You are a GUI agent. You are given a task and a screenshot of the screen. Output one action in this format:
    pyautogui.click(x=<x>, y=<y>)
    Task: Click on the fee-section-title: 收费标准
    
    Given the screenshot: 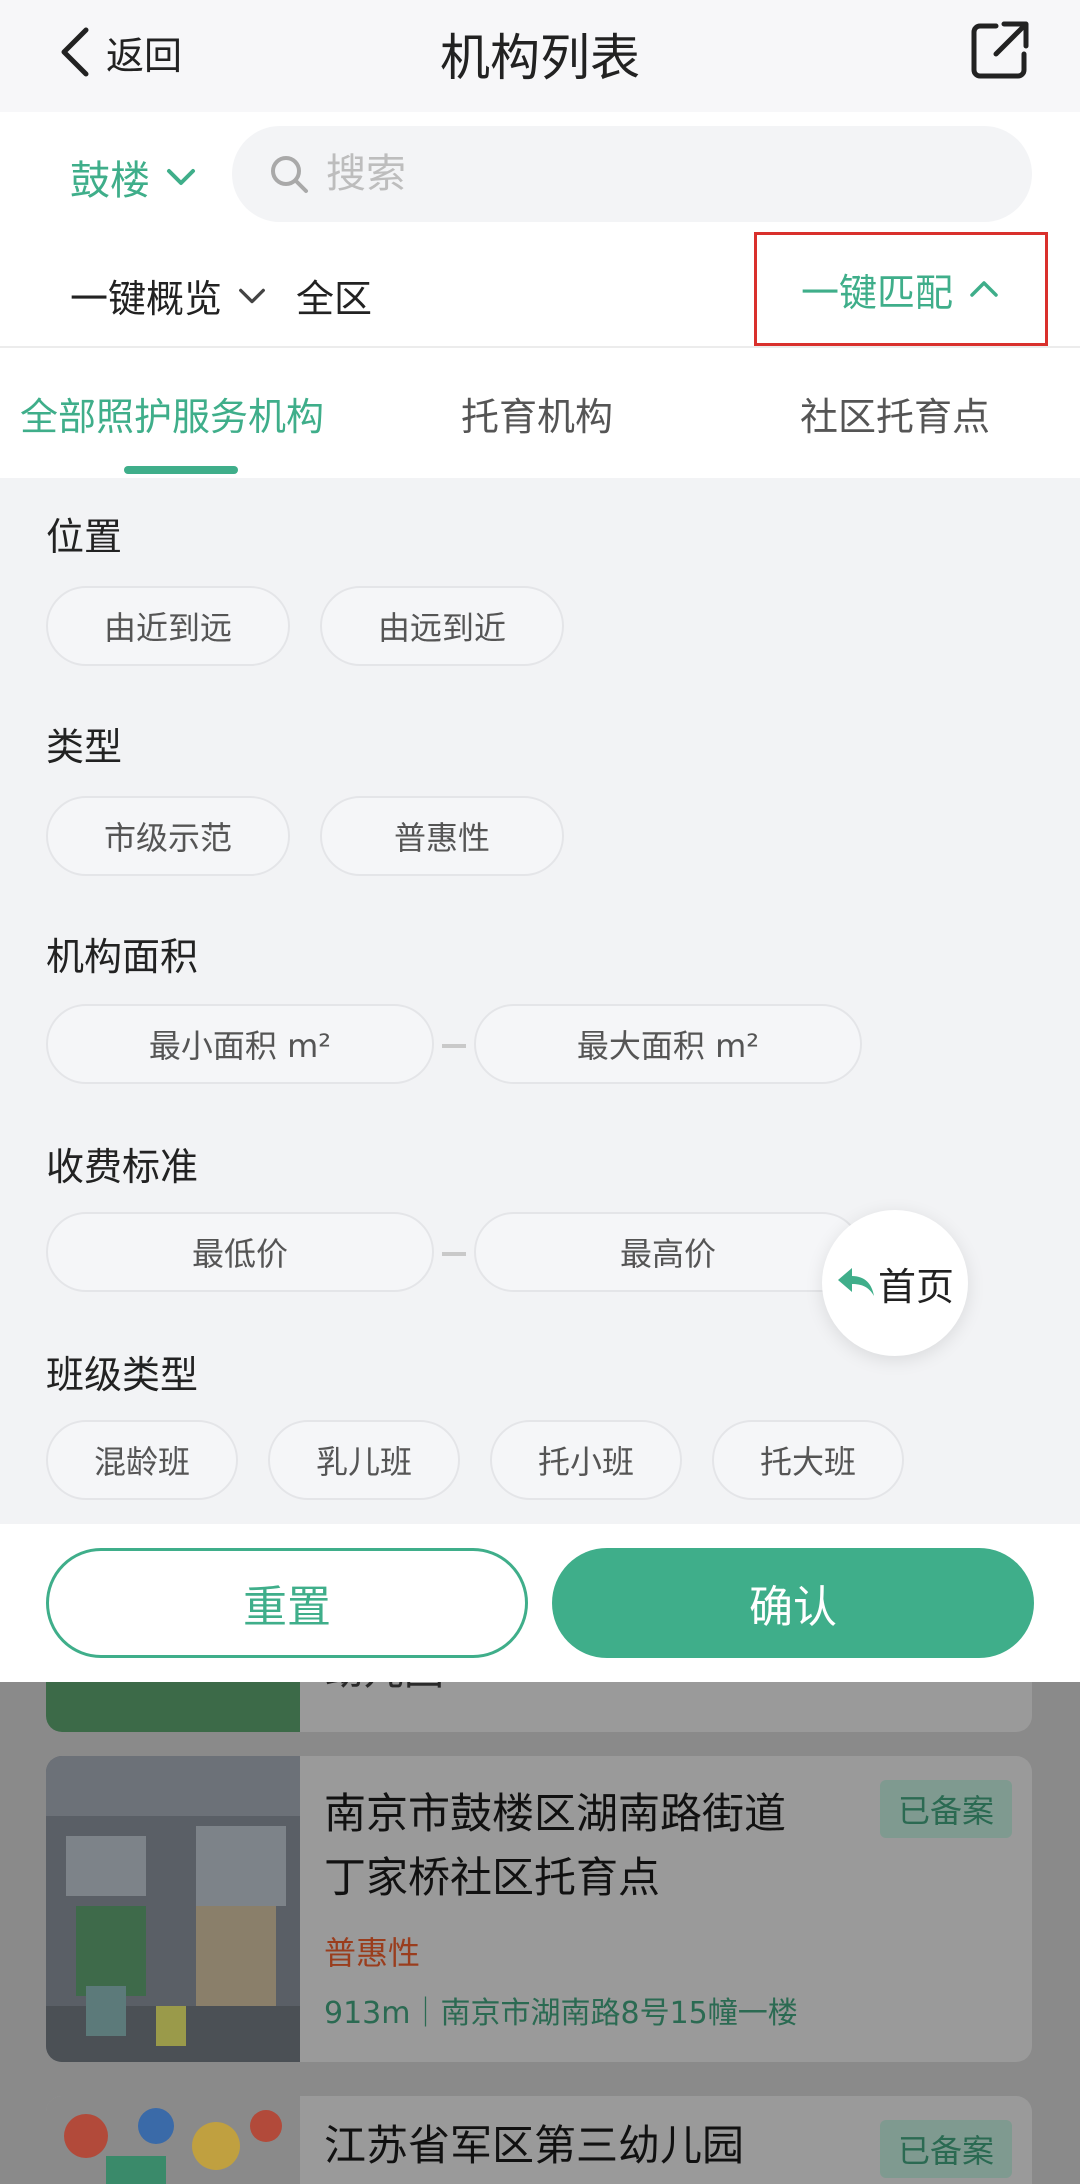 What is the action you would take?
    pyautogui.click(x=122, y=1167)
    